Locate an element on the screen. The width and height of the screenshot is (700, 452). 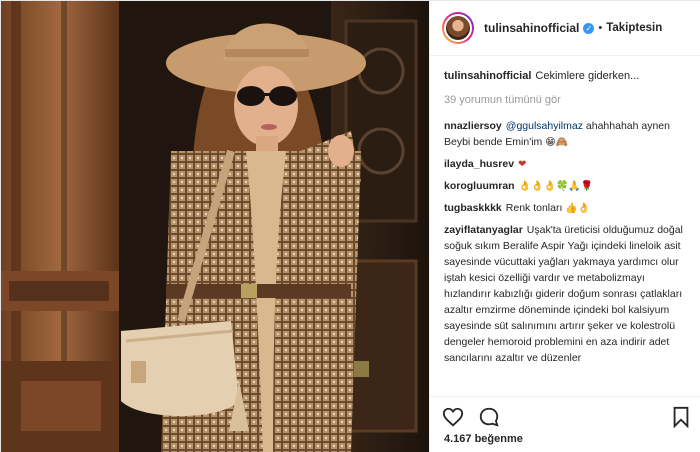
heart-icon is located at coordinates (453, 417).